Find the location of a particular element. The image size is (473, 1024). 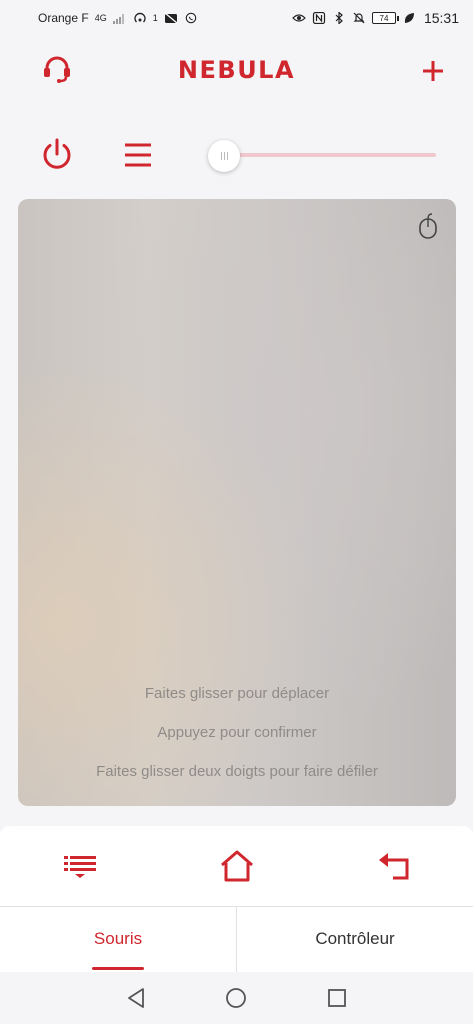

home-button is located at coordinates (237, 866).